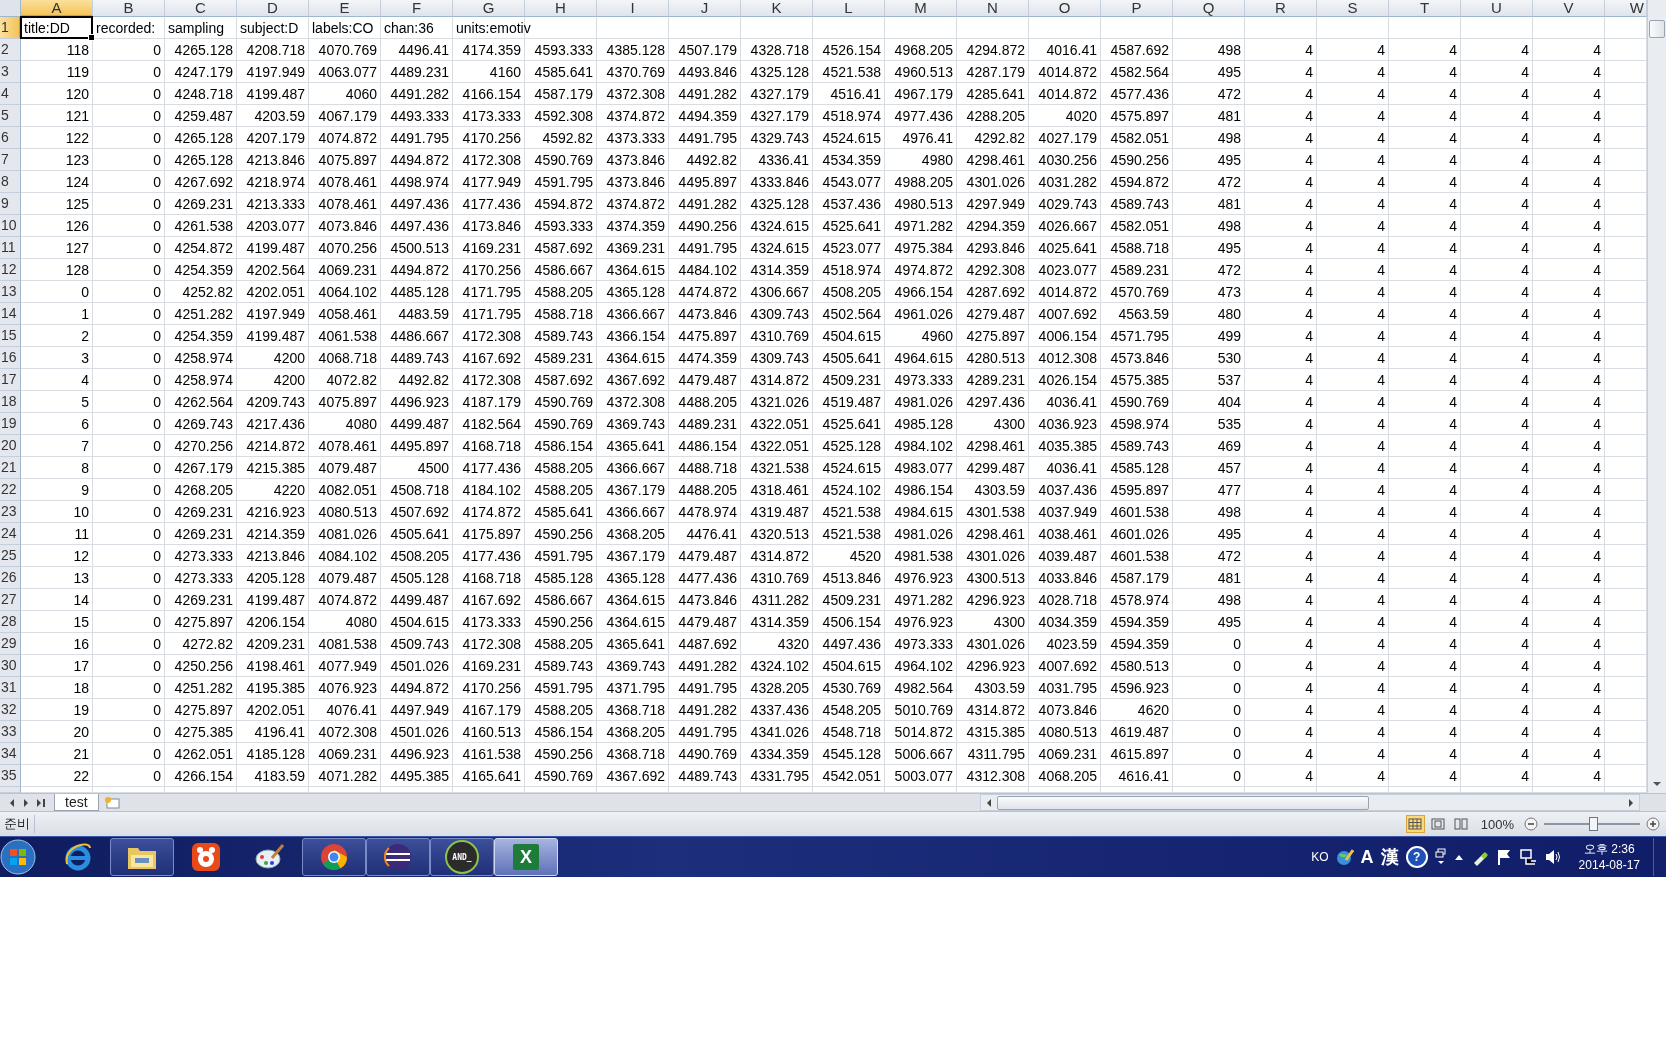 The width and height of the screenshot is (1680, 1050). Describe the element at coordinates (10, 578) in the screenshot. I see `row-header: 26` at that location.